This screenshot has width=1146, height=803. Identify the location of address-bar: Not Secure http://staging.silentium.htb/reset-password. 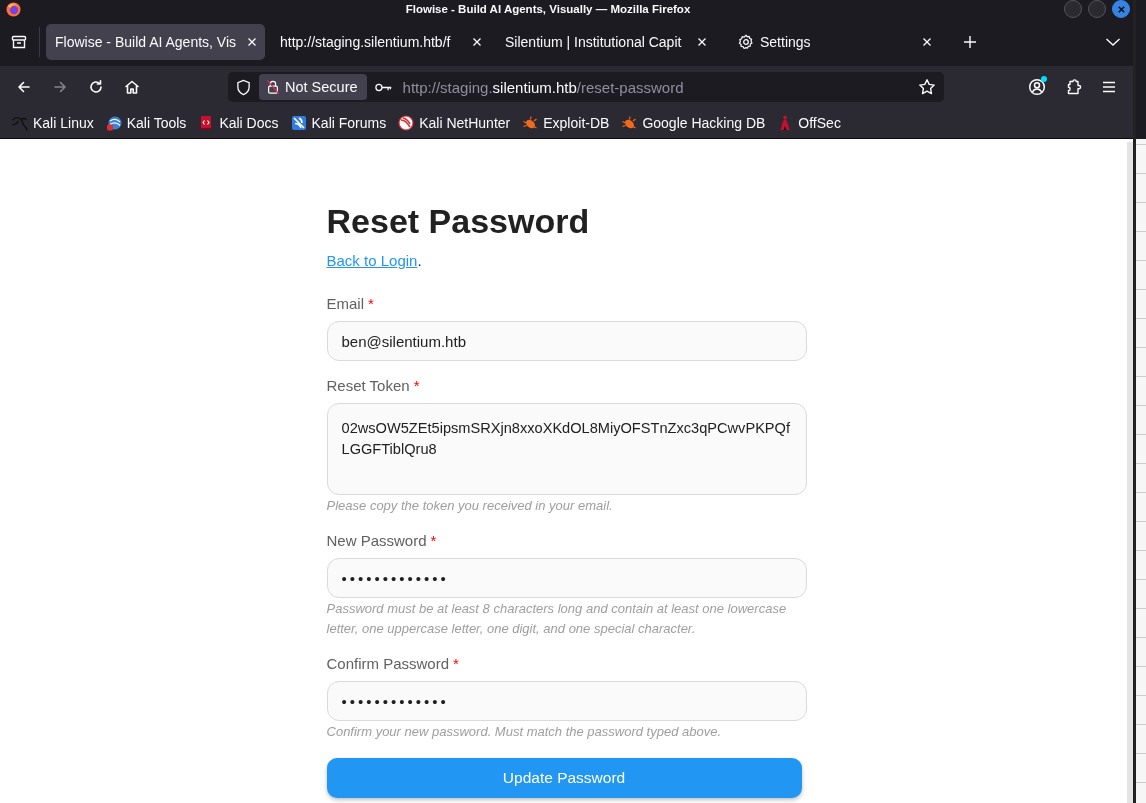
(586, 87).